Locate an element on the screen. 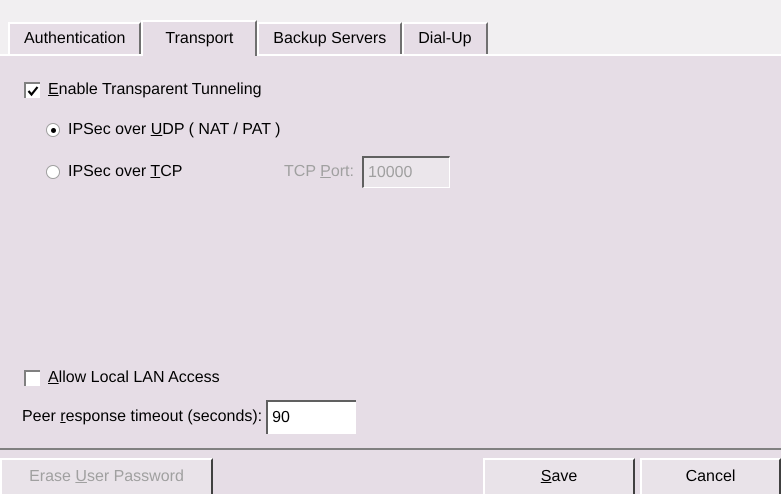 This screenshot has height=494, width=781. radio-label: IPSec over UDP ( NAT / PAT ) is located at coordinates (174, 130).